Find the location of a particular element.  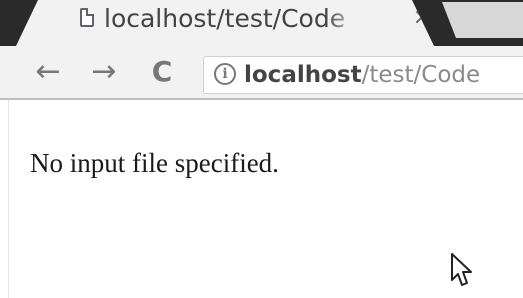

back-button: ← is located at coordinates (48, 72).